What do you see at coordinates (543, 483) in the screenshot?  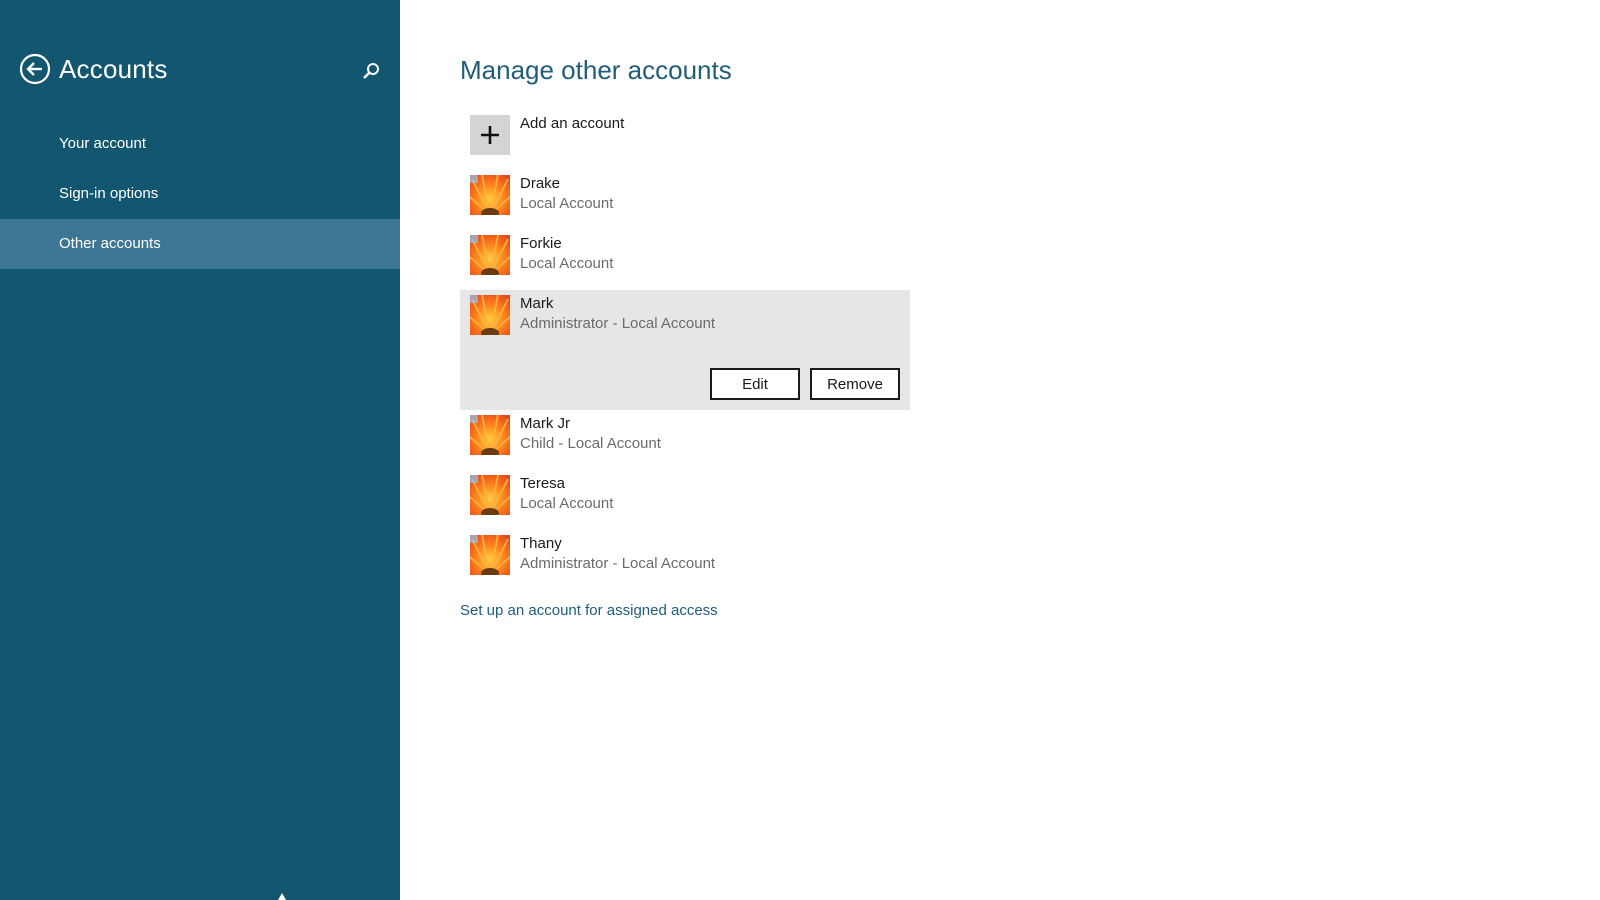 I see `account-name: Teresa` at bounding box center [543, 483].